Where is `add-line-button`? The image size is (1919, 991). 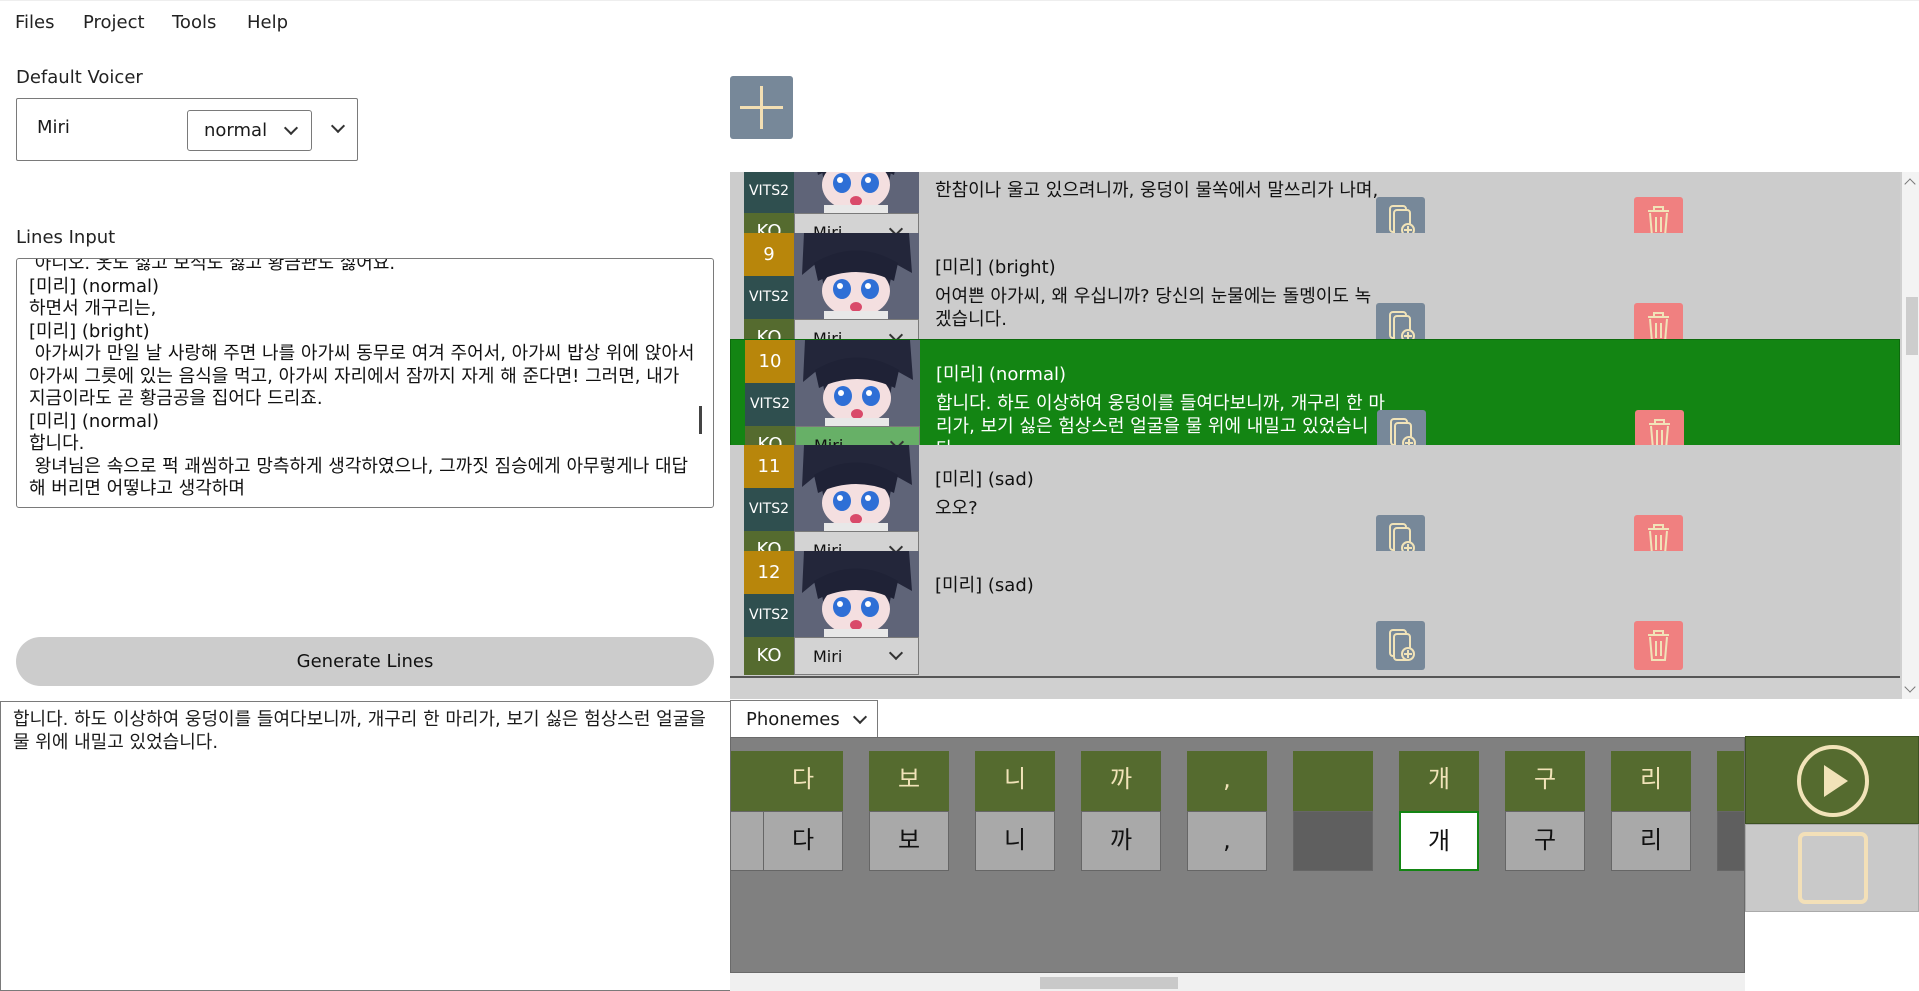 add-line-button is located at coordinates (761, 107).